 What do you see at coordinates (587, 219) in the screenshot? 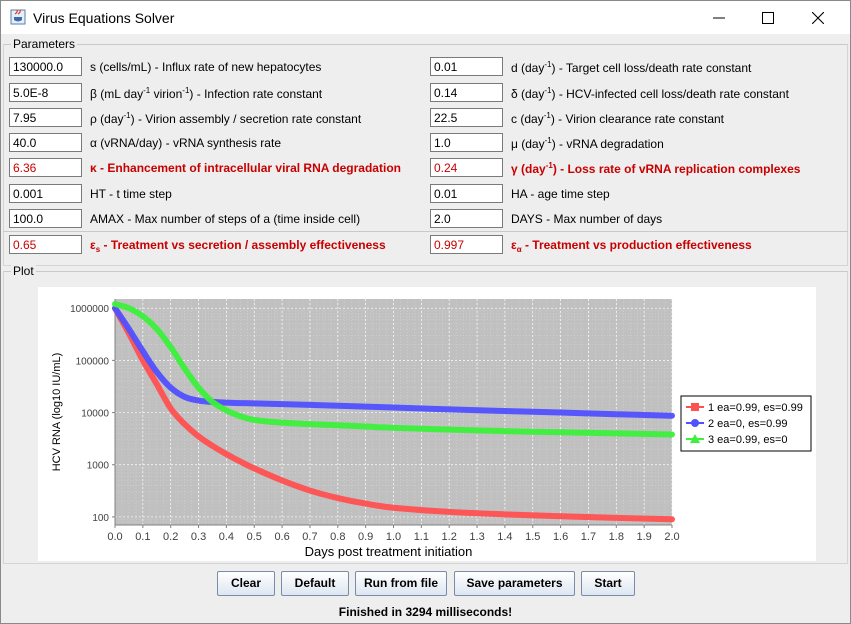
I see `right-param-label: DAYS - Max number of days` at bounding box center [587, 219].